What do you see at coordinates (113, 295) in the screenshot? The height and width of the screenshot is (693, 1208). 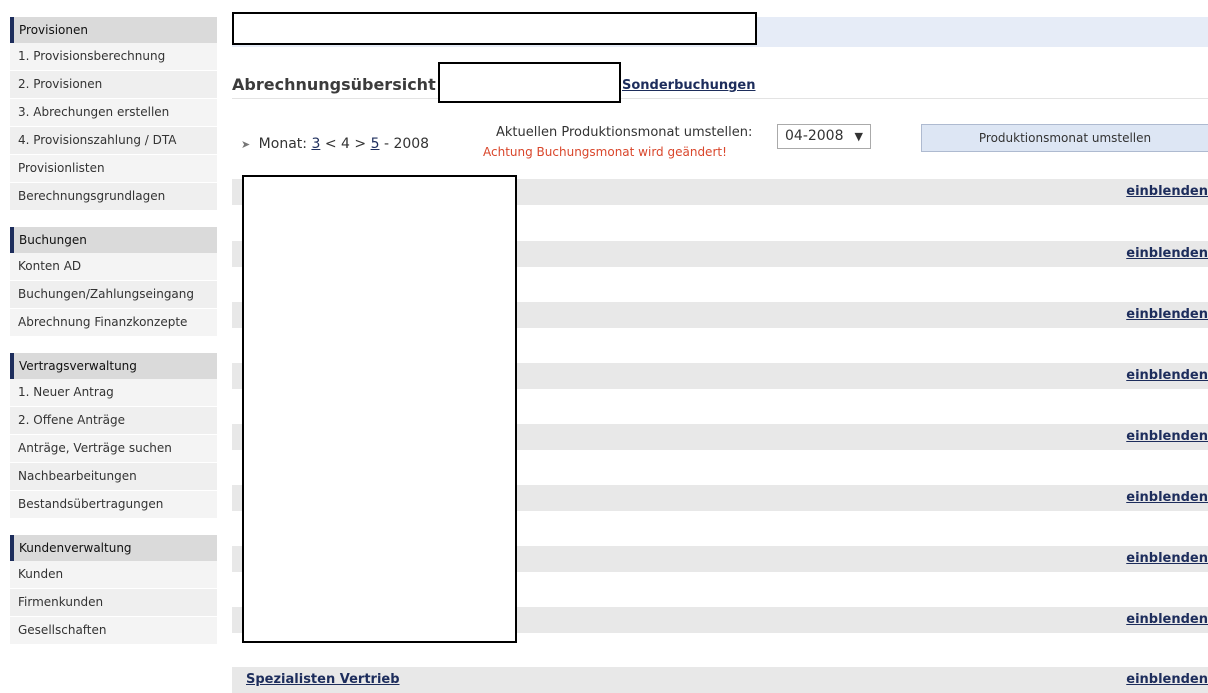 I see `sidebar-item-buchungen-zahlungseingang: Buchungen/Zahlungseingang` at bounding box center [113, 295].